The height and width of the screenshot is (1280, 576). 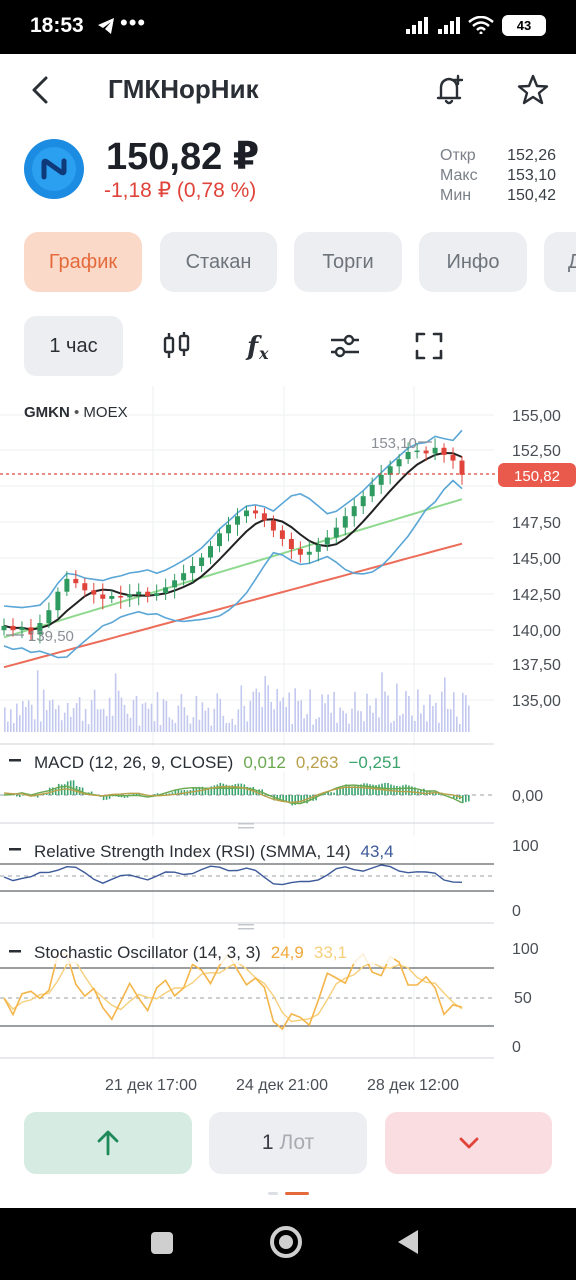 What do you see at coordinates (345, 346) in the screenshot?
I see `settings-sliders-icon` at bounding box center [345, 346].